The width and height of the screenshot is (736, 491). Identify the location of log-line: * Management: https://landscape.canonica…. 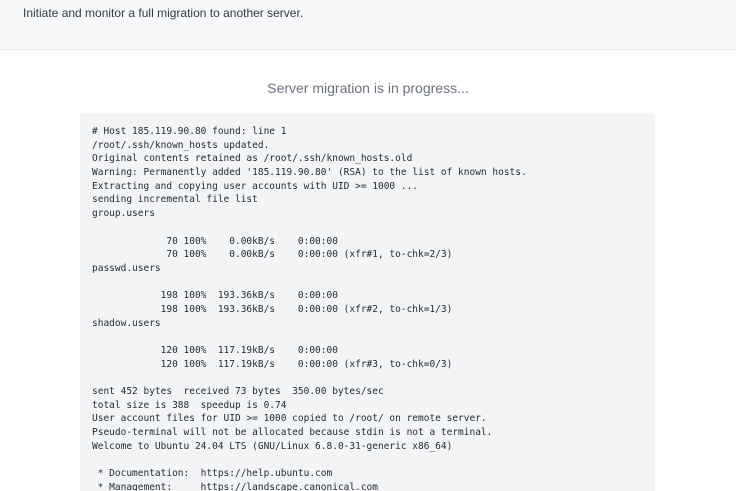
(235, 486).